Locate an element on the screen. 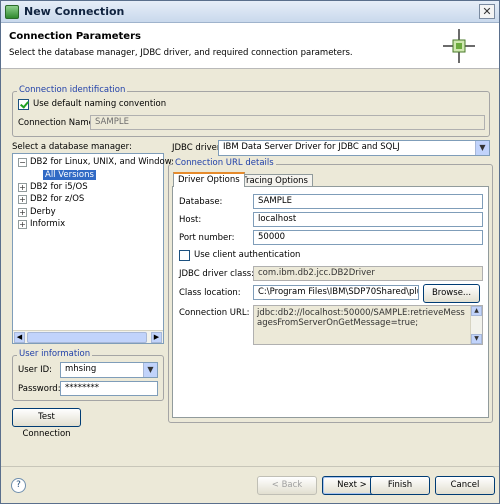  port-label: Port number: is located at coordinates (207, 238).